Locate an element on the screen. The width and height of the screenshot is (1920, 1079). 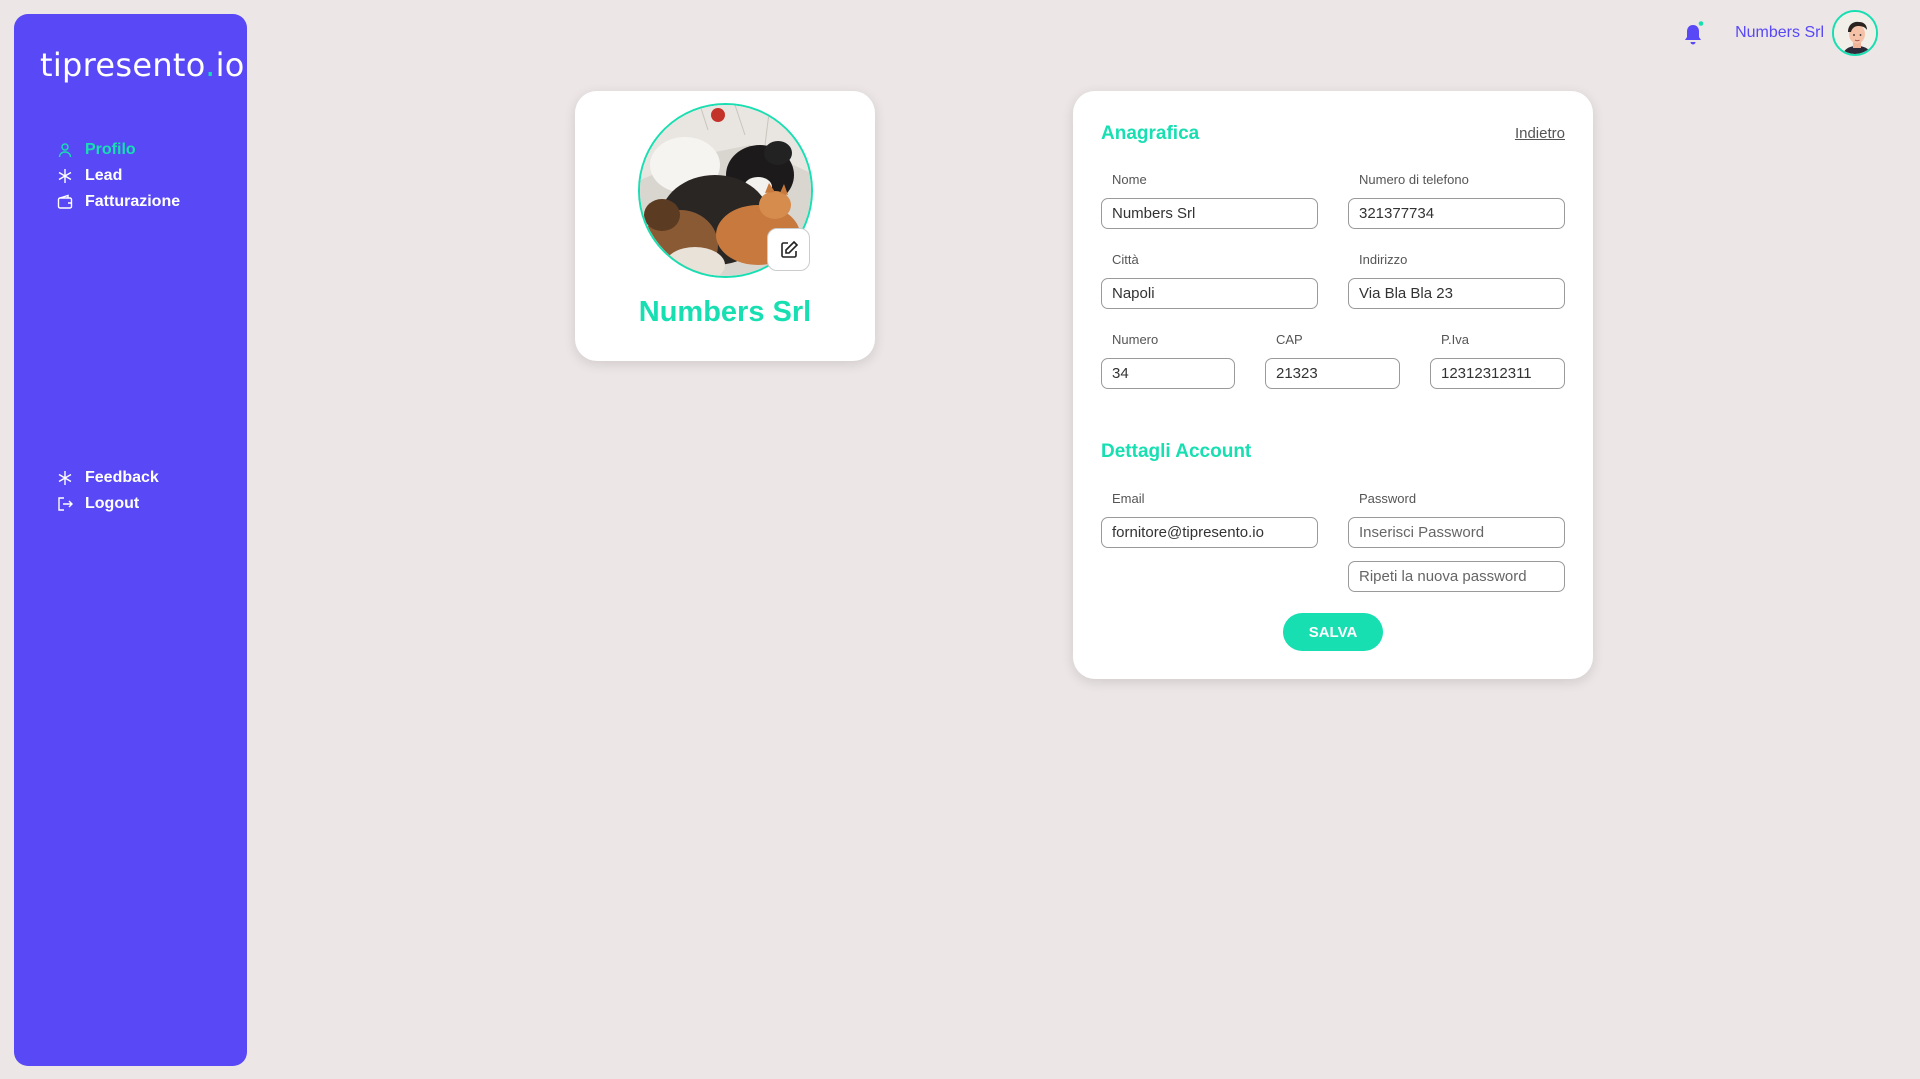
logo-text: tipresento is located at coordinates (123, 65).